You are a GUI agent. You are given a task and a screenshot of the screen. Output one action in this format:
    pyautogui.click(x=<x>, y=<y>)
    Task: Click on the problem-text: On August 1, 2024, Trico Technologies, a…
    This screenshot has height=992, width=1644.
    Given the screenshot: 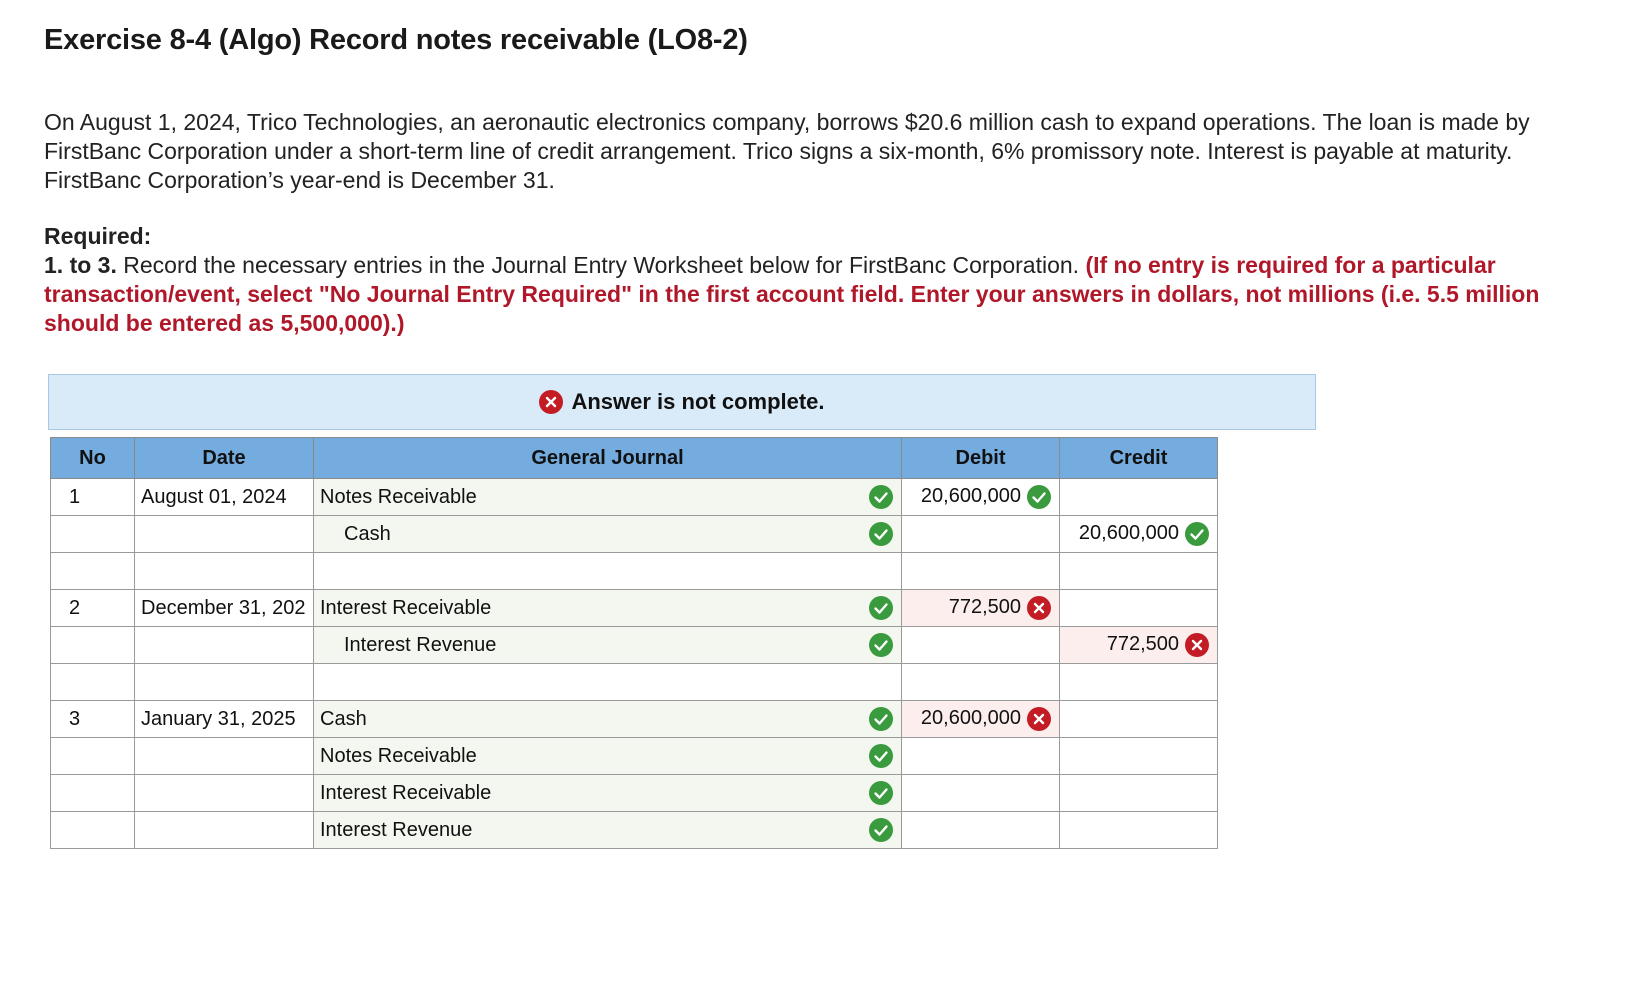 What is the action you would take?
    pyautogui.click(x=787, y=151)
    